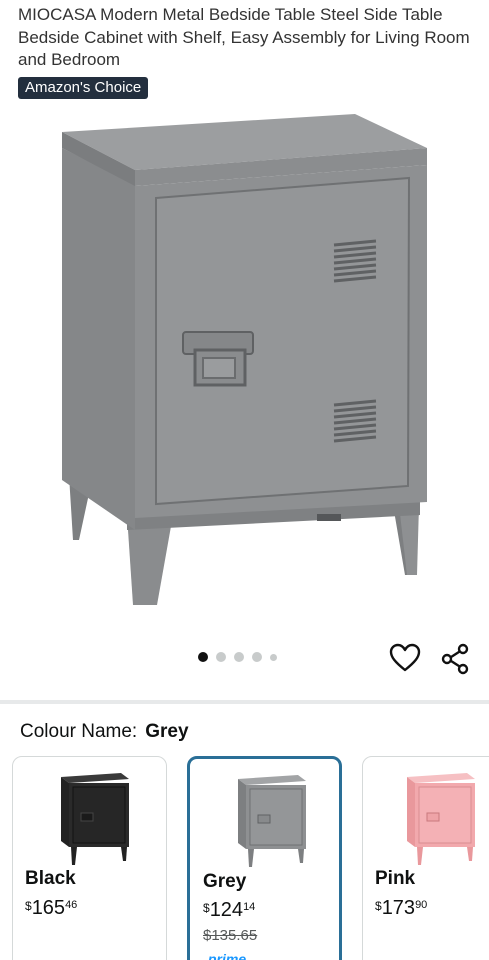  What do you see at coordinates (79, 731) in the screenshot?
I see `colour-label: Colour Name:` at bounding box center [79, 731].